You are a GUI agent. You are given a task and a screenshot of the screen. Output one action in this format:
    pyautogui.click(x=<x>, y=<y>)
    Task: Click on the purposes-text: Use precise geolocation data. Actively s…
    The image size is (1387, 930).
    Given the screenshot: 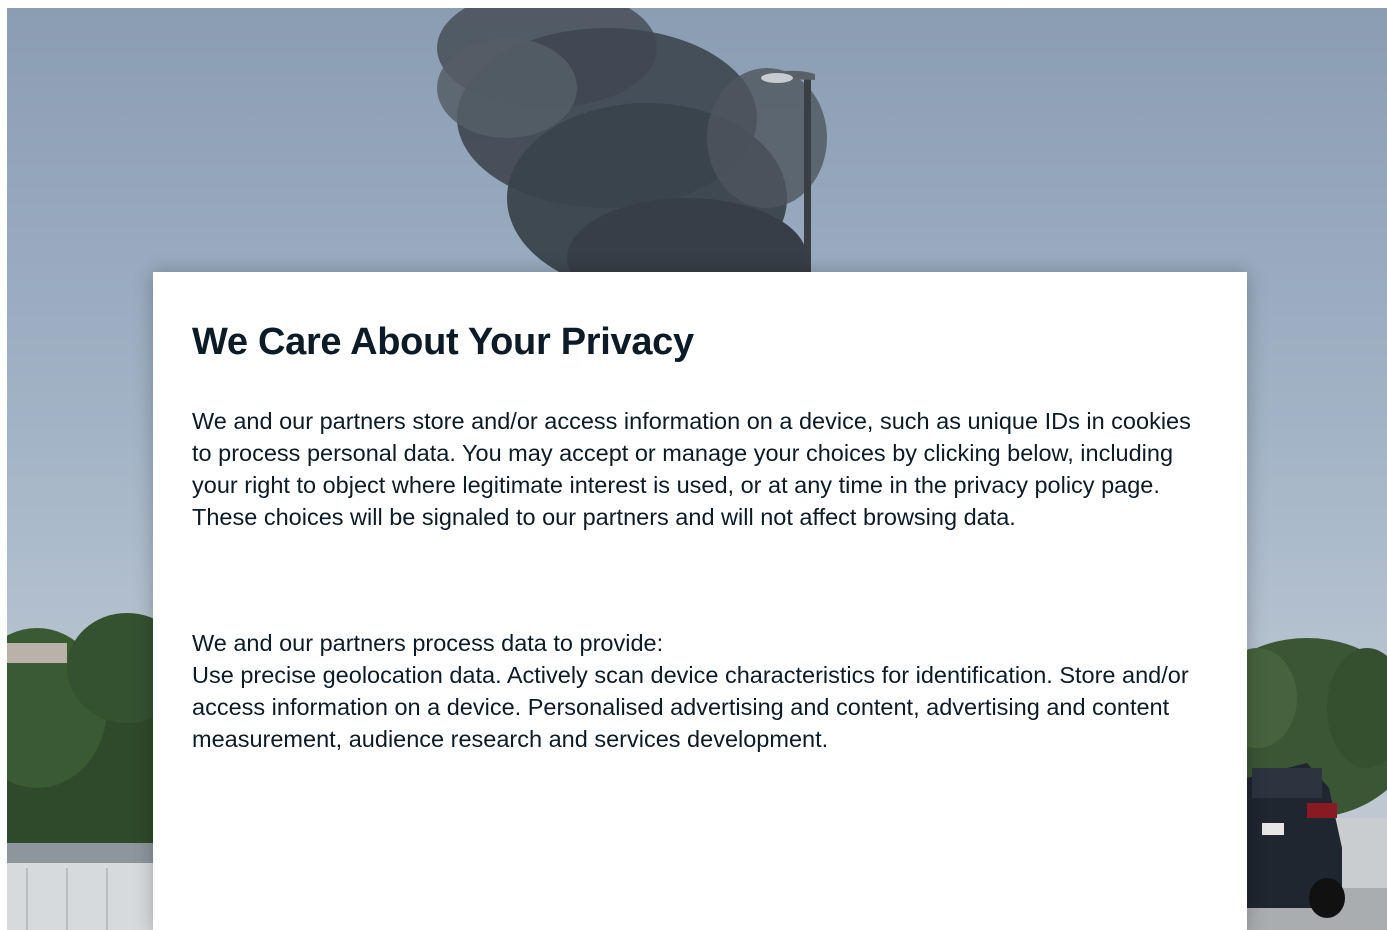 What is the action you would take?
    pyautogui.click(x=690, y=707)
    